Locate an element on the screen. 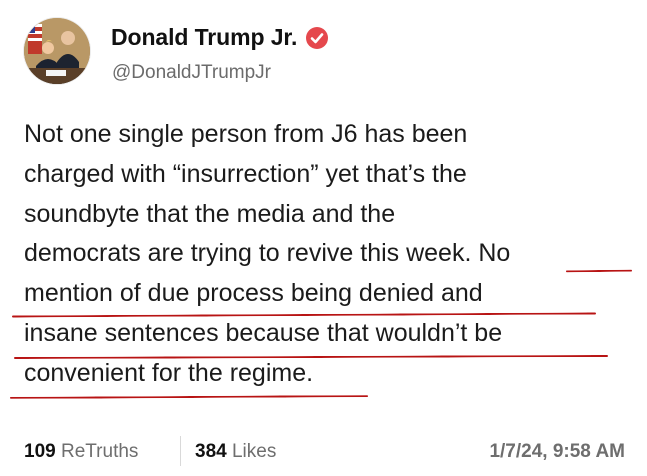  post-line: mention of due process being denied and is located at coordinates (253, 293).